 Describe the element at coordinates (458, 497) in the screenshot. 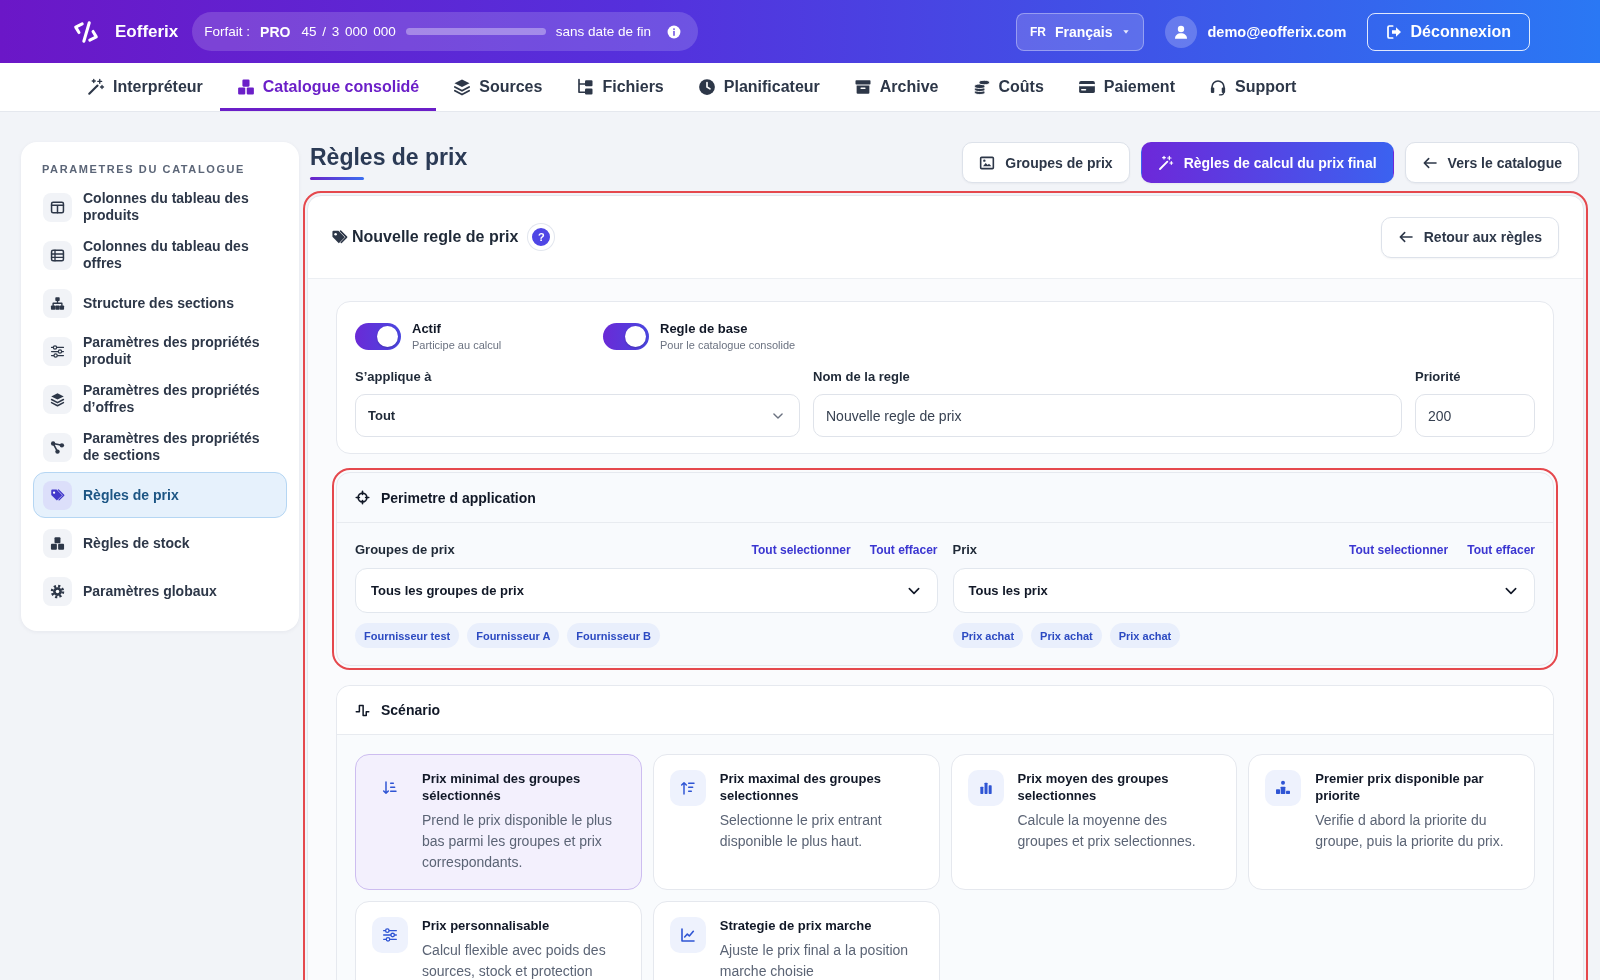

I see `section-title: Perimetre d application` at that location.